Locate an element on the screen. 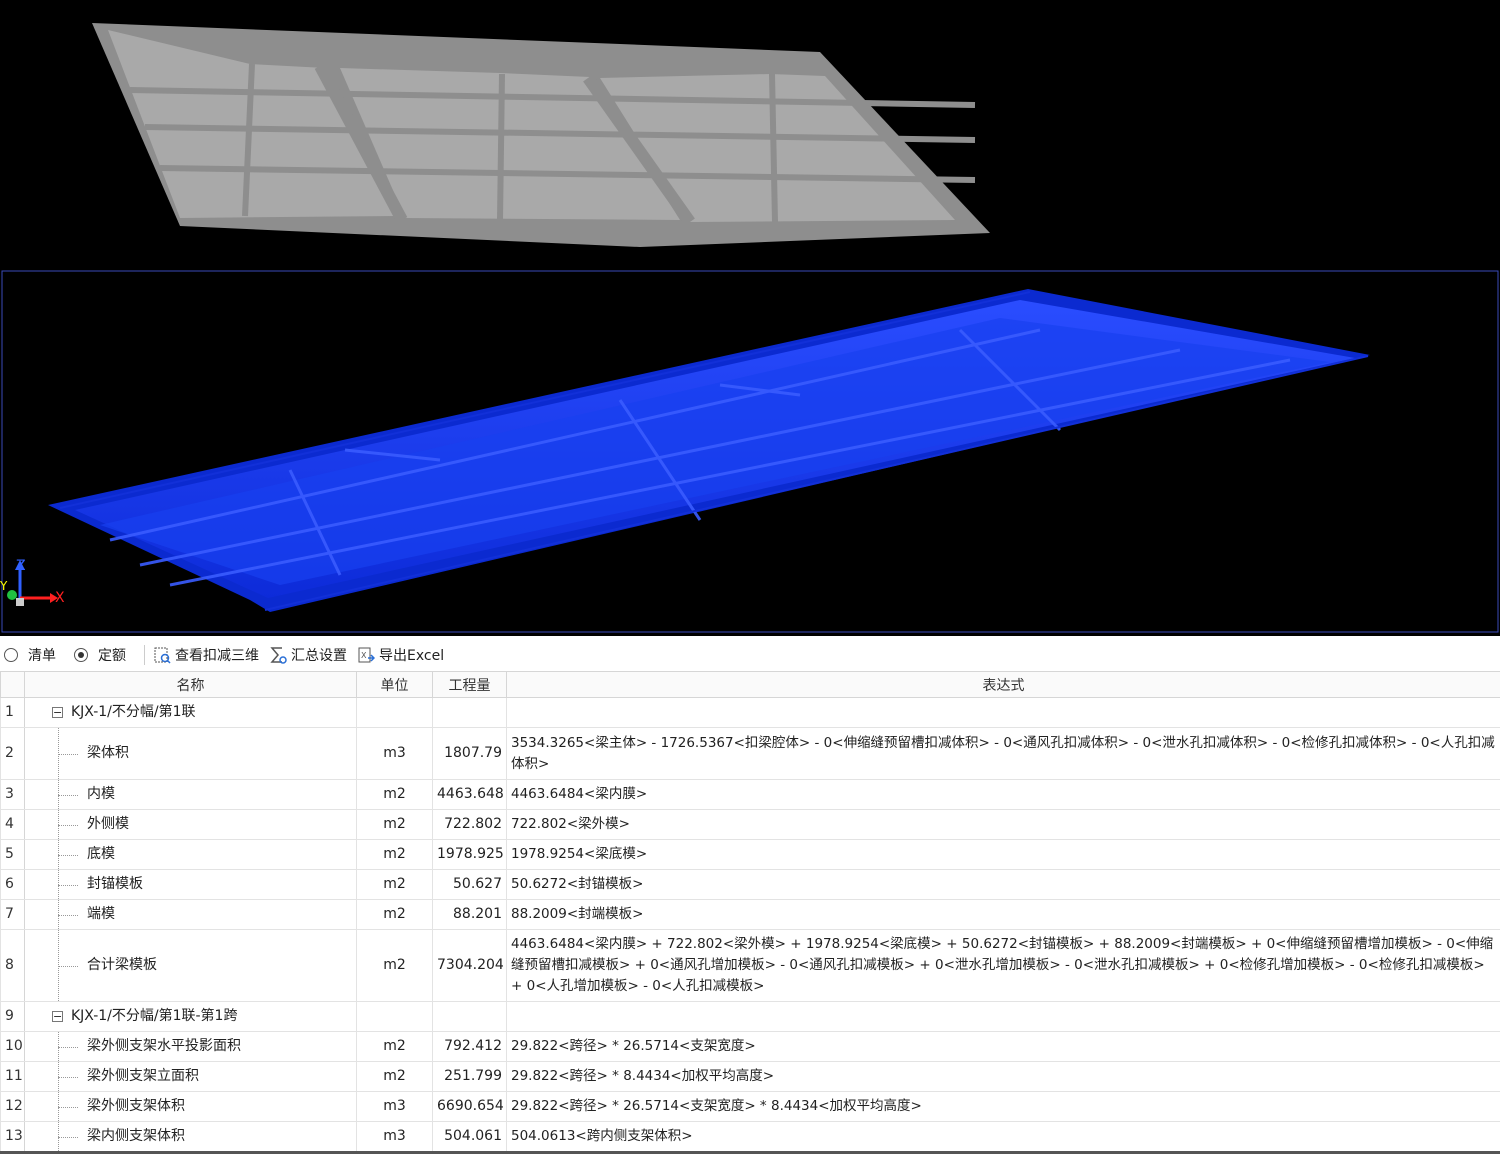  quantity-cell: 722.802 is located at coordinates (469, 824).